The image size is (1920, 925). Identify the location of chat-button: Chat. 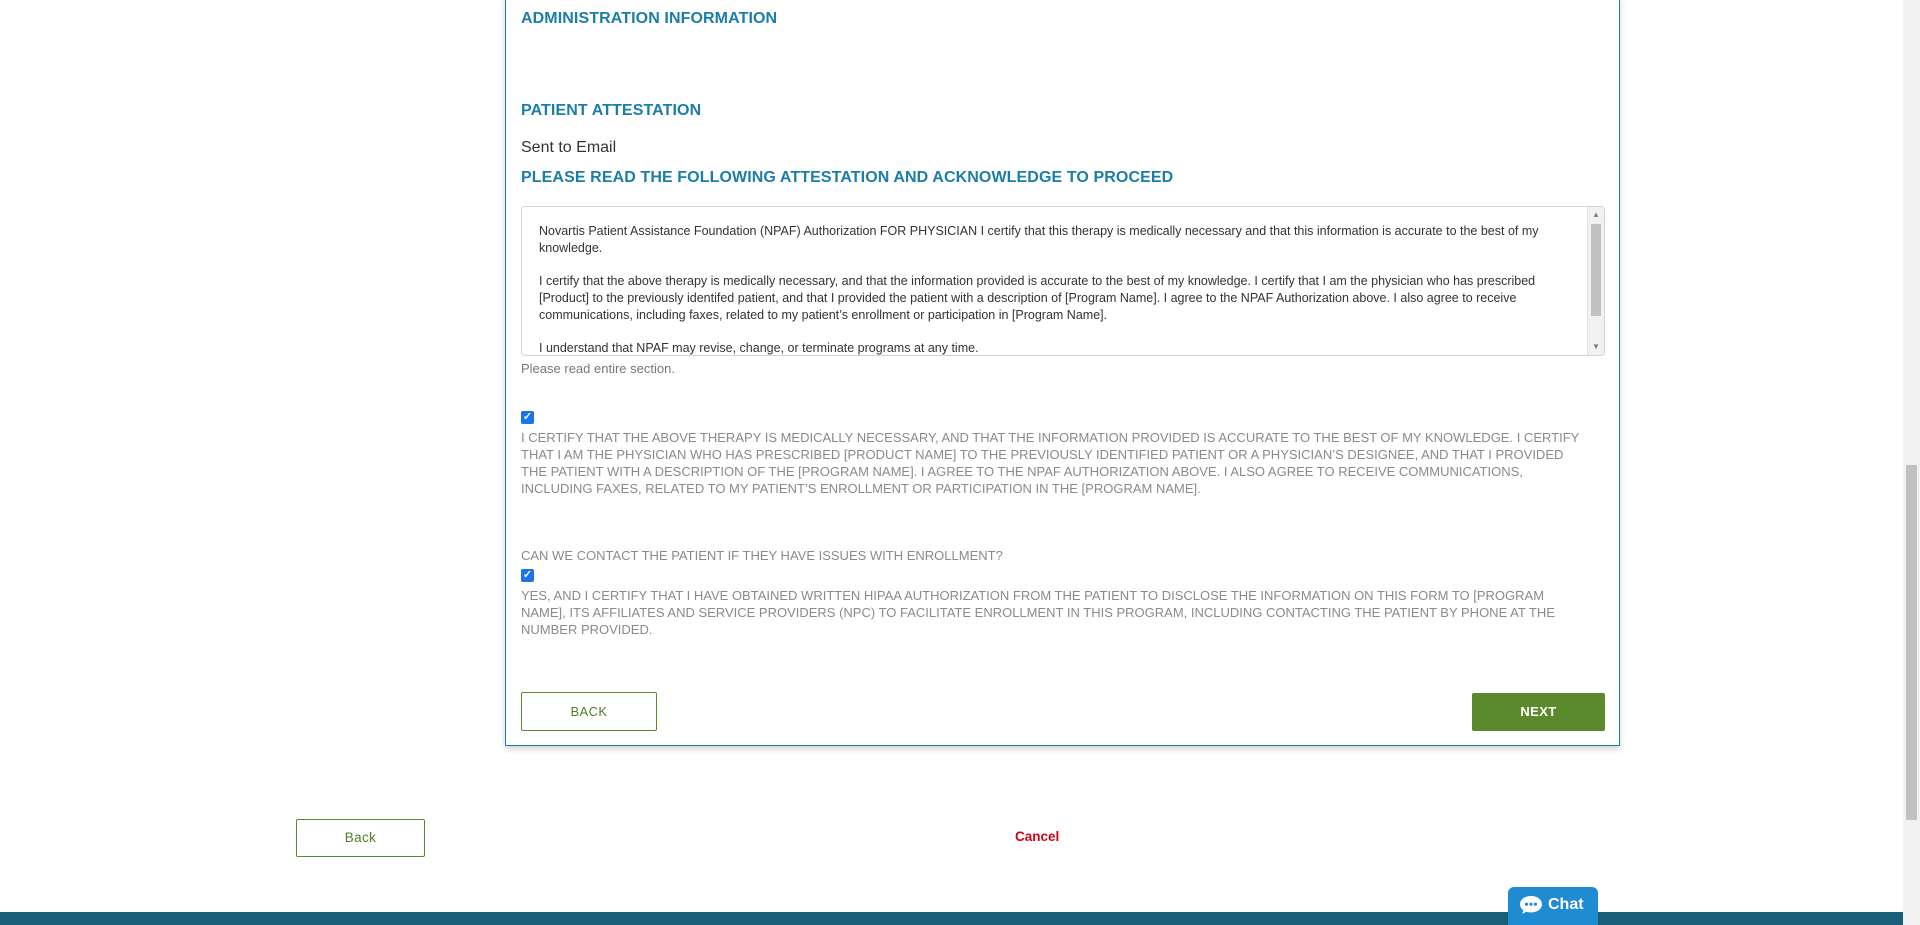
(1553, 906).